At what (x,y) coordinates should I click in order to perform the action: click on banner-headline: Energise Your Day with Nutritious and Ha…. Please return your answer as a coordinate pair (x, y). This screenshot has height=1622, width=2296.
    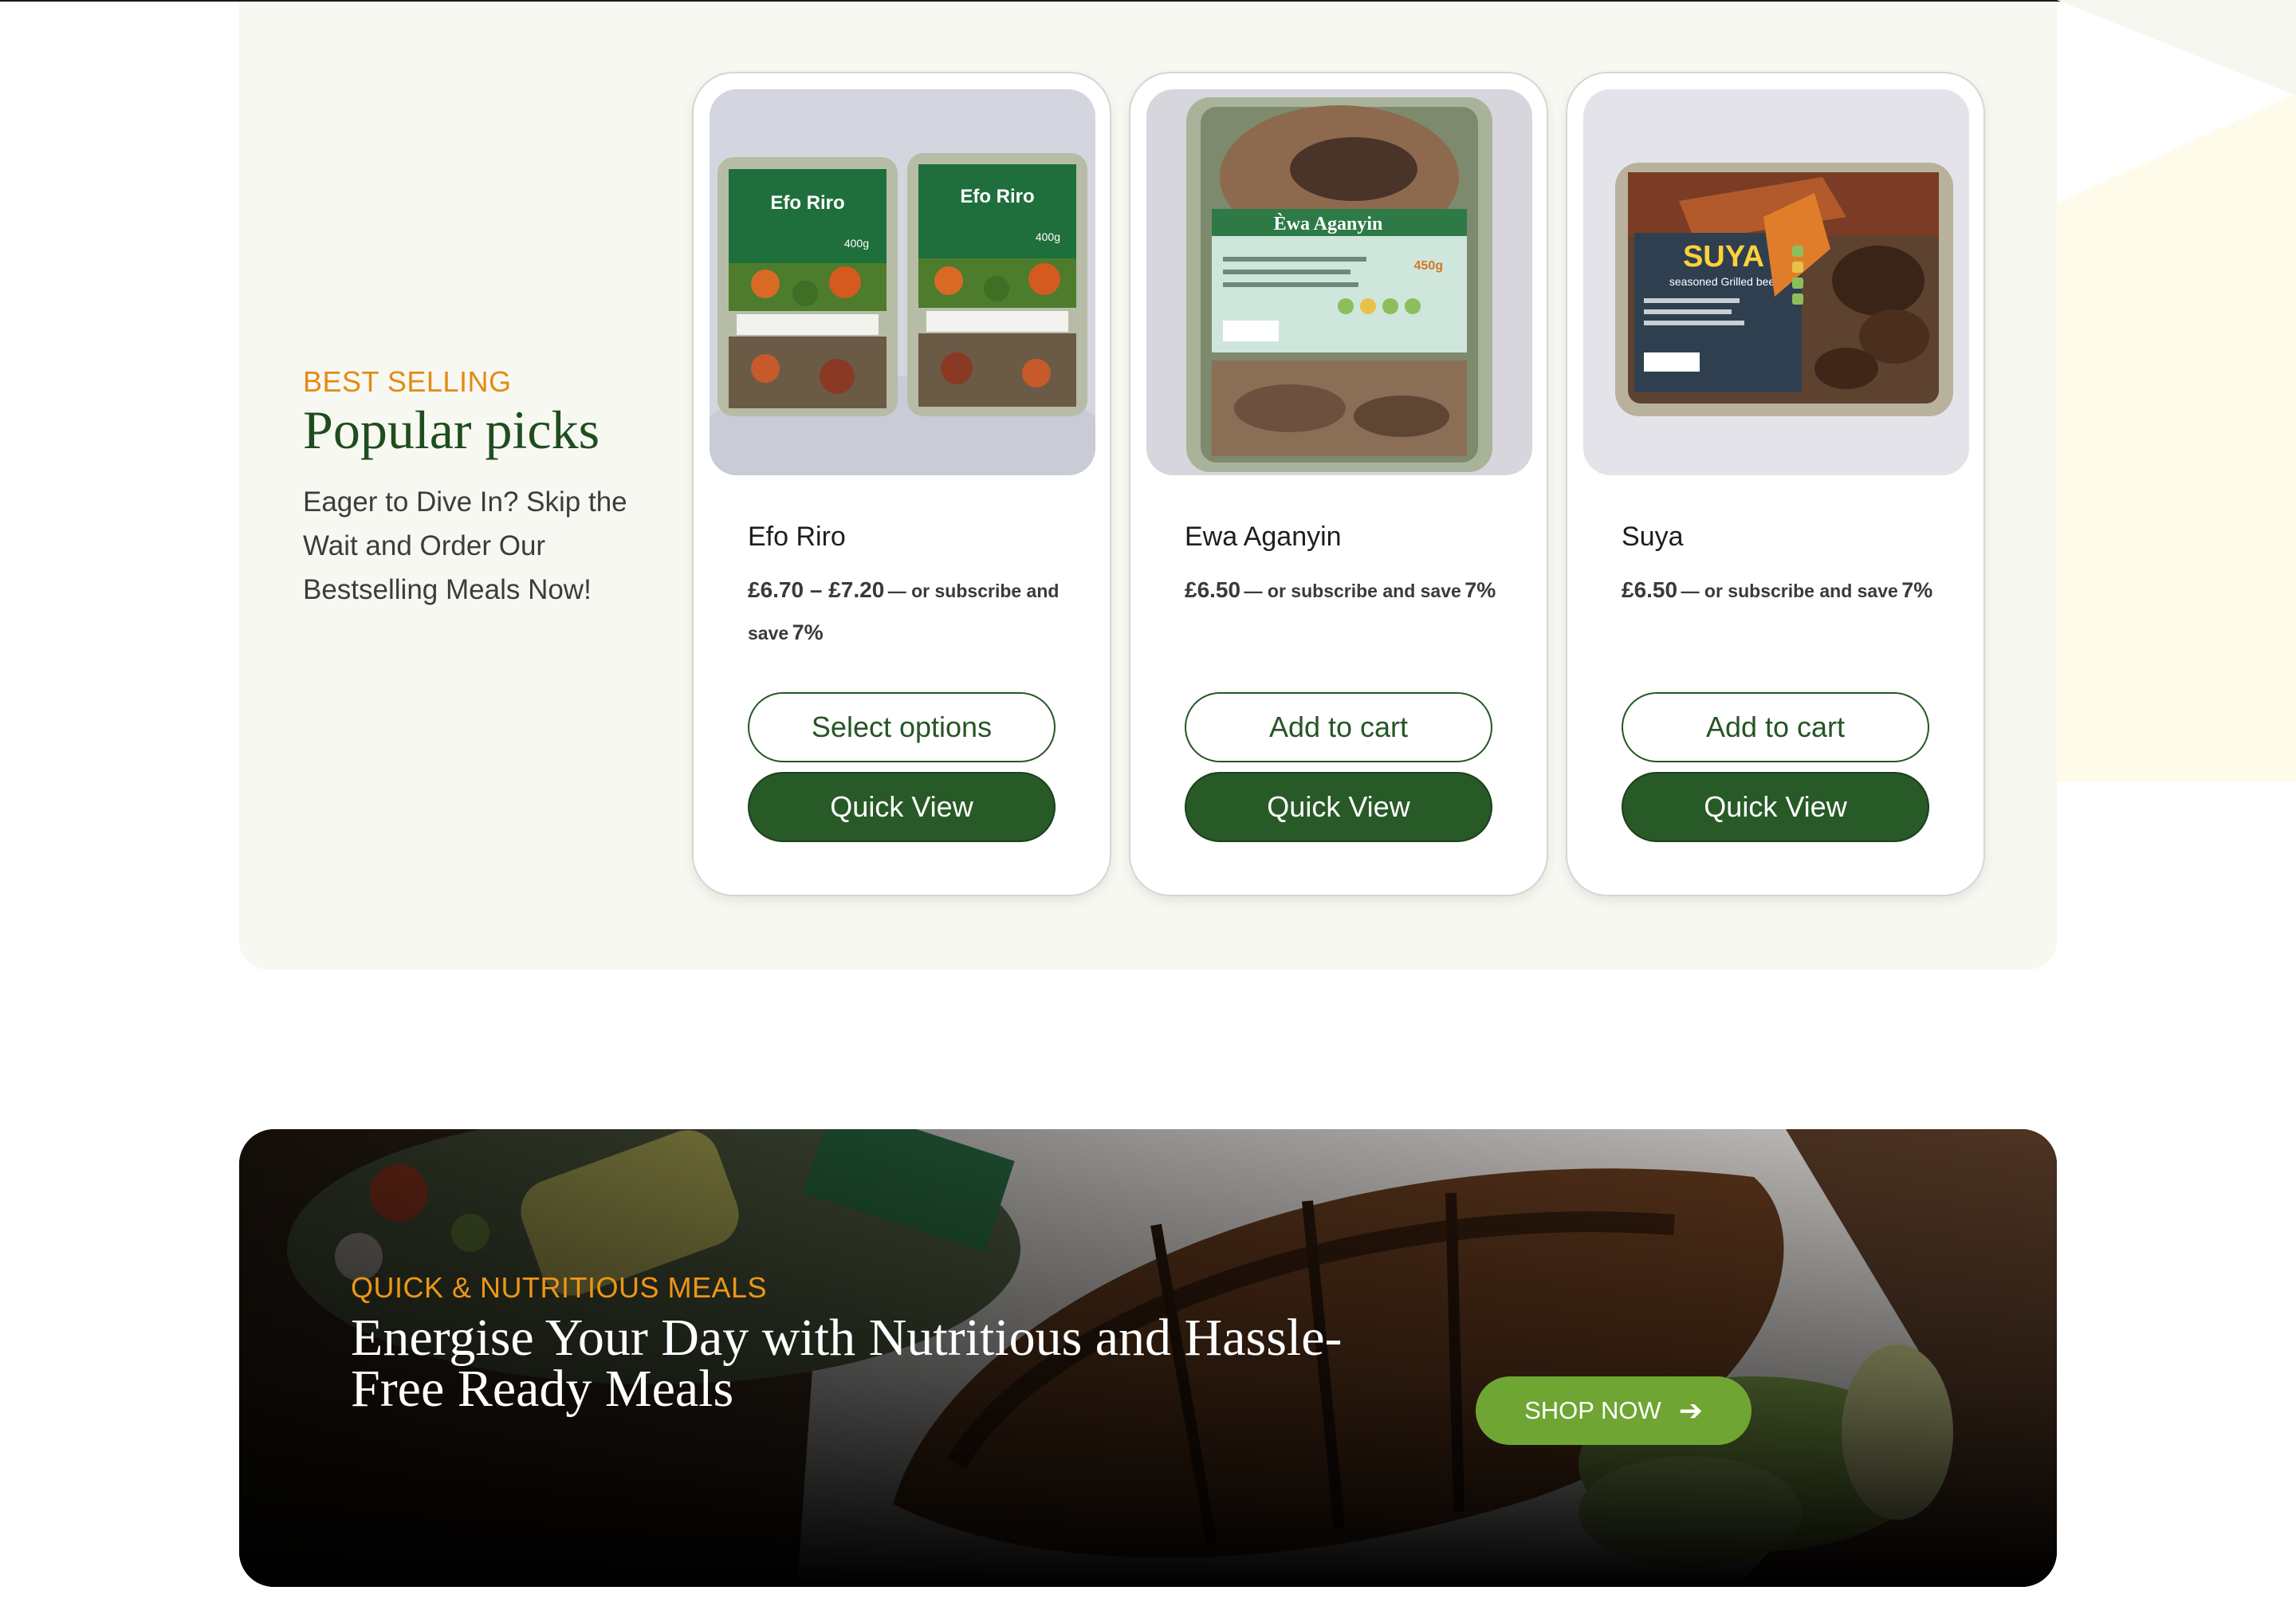
    Looking at the image, I should click on (897, 1363).